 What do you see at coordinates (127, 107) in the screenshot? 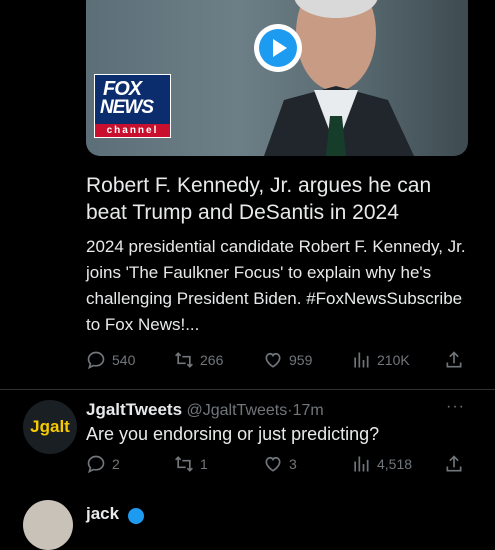
I see `logo-line-2: NEWS` at bounding box center [127, 107].